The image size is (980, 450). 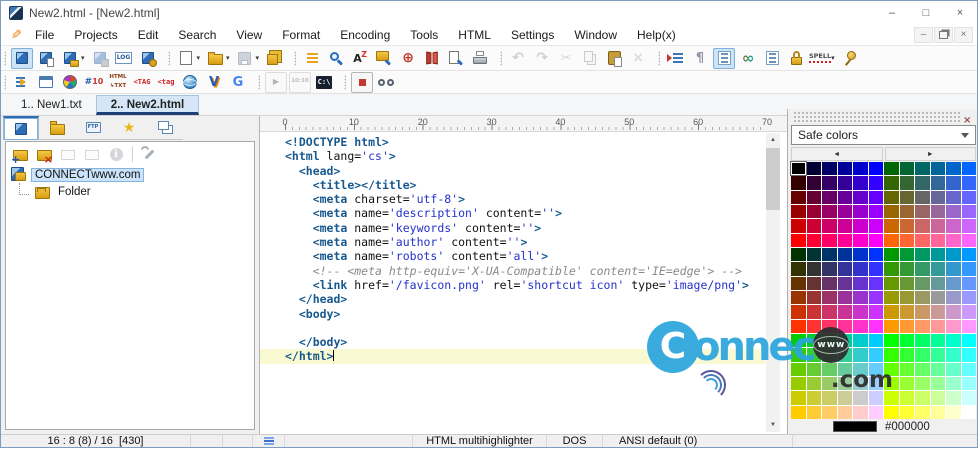 What do you see at coordinates (542, 58) in the screenshot?
I see `redo-icon` at bounding box center [542, 58].